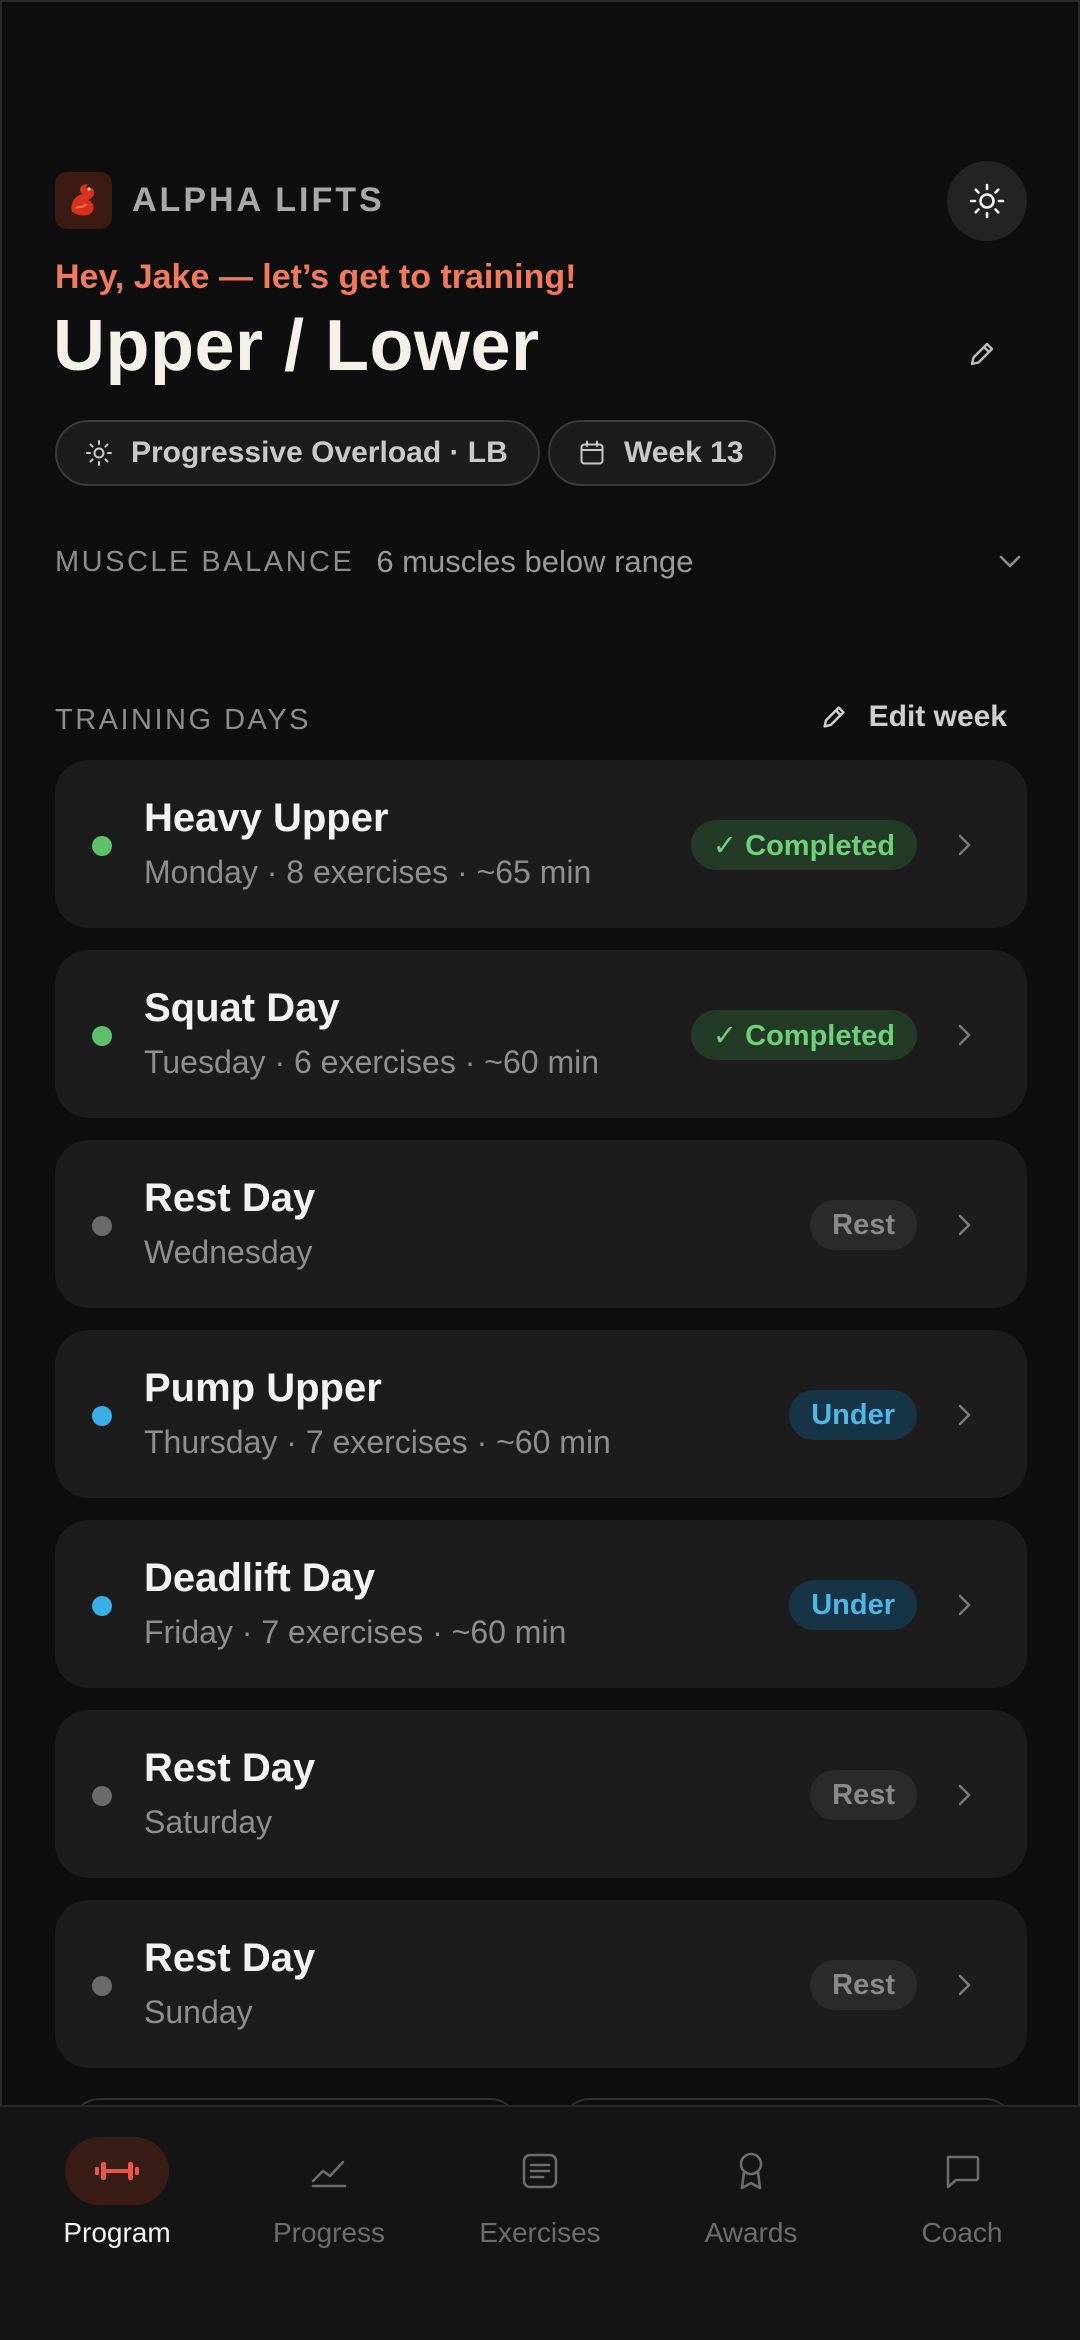 The image size is (1080, 2340). I want to click on brand-row: ALPHA LIFTS, so click(220, 200).